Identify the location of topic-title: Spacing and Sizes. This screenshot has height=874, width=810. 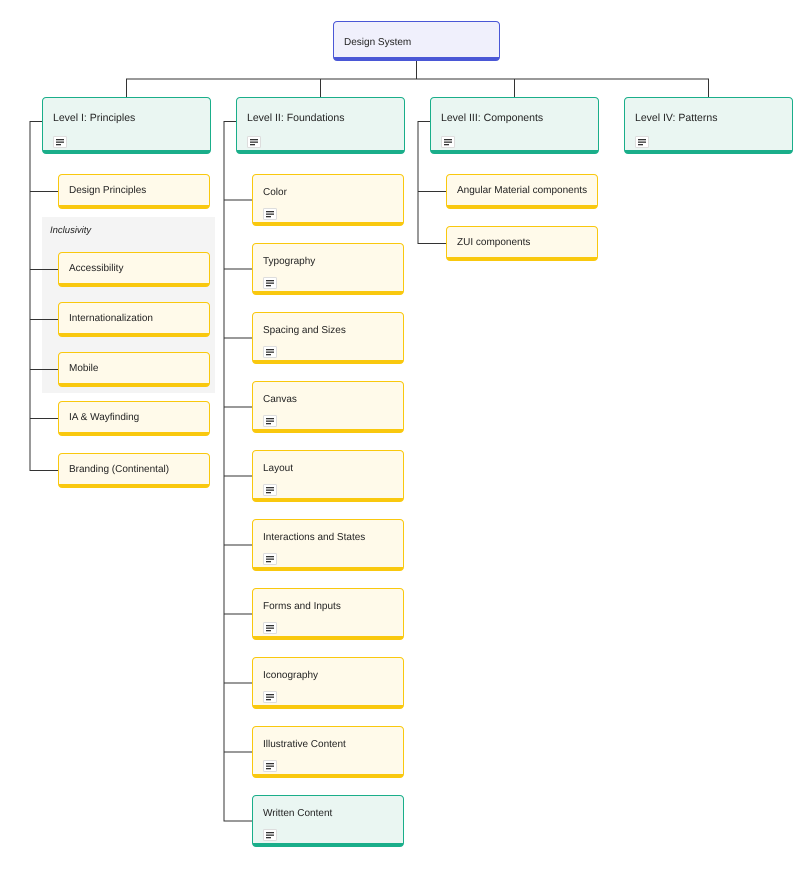
(305, 330).